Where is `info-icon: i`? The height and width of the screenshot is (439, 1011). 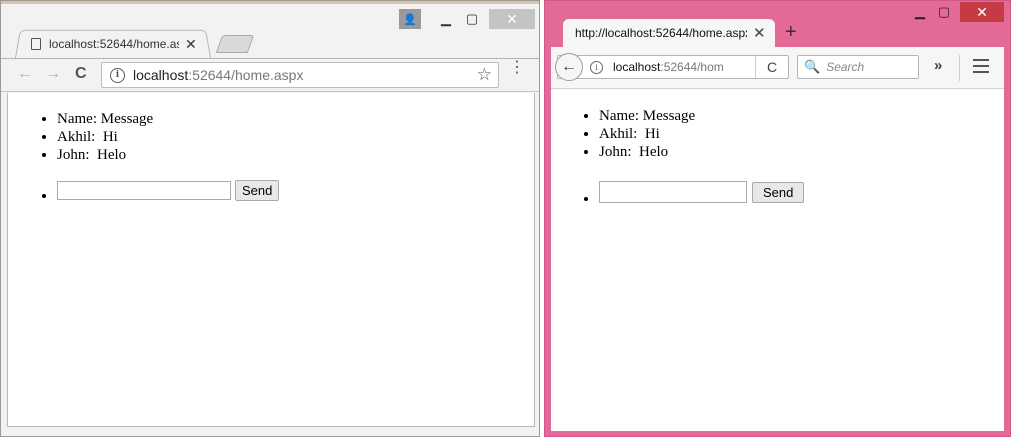 info-icon: i is located at coordinates (117, 75).